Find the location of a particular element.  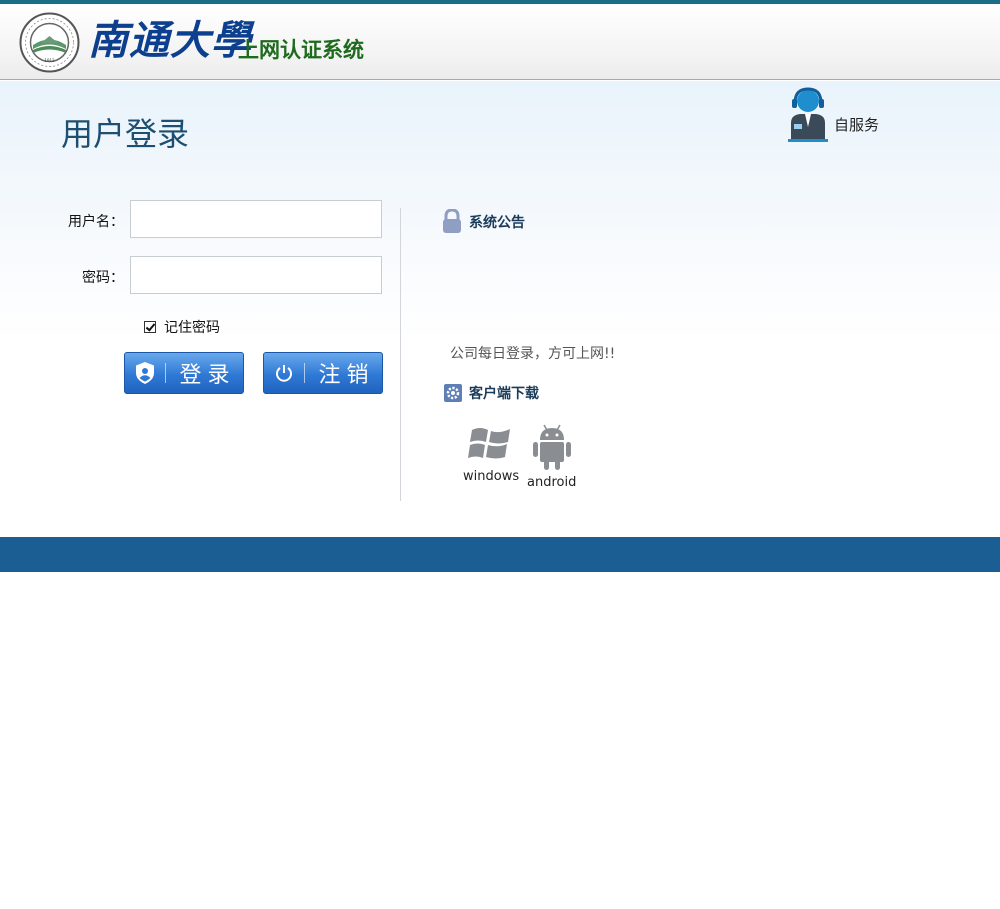

lock-icon is located at coordinates (452, 221).